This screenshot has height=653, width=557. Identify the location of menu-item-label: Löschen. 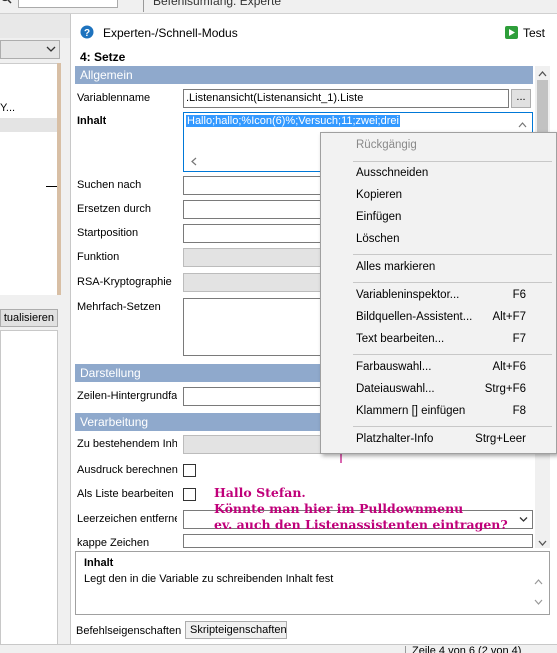
(378, 239).